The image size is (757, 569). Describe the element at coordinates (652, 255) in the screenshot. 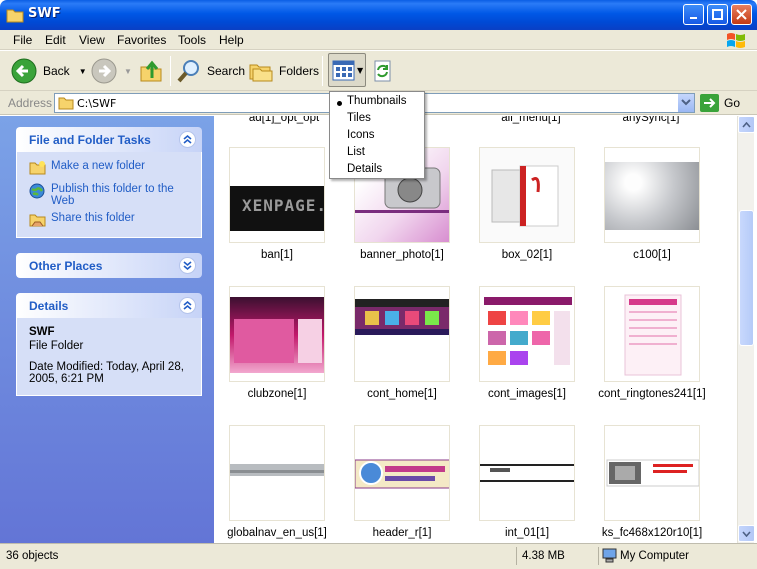

I see `file-label: c100[1]` at that location.